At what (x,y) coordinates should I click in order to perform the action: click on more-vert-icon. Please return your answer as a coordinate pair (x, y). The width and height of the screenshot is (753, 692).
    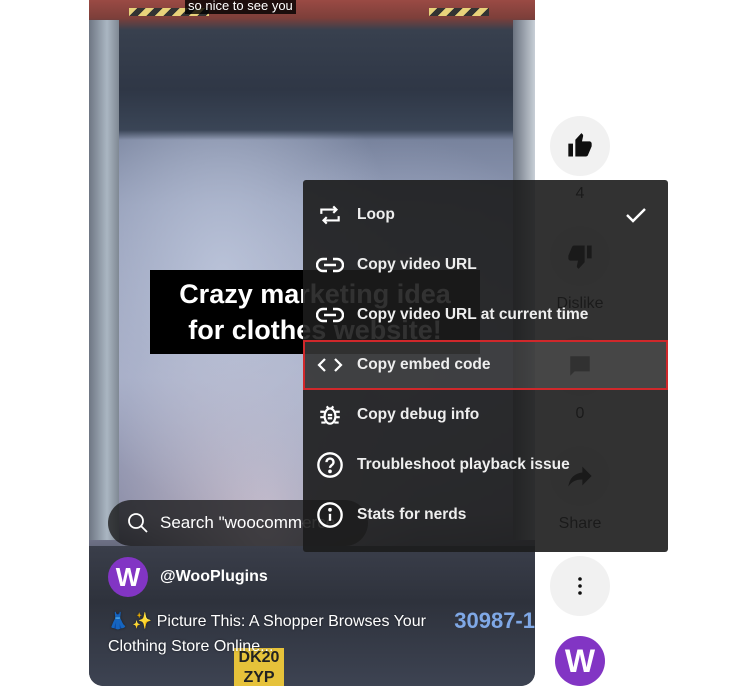
    Looking at the image, I should click on (580, 586).